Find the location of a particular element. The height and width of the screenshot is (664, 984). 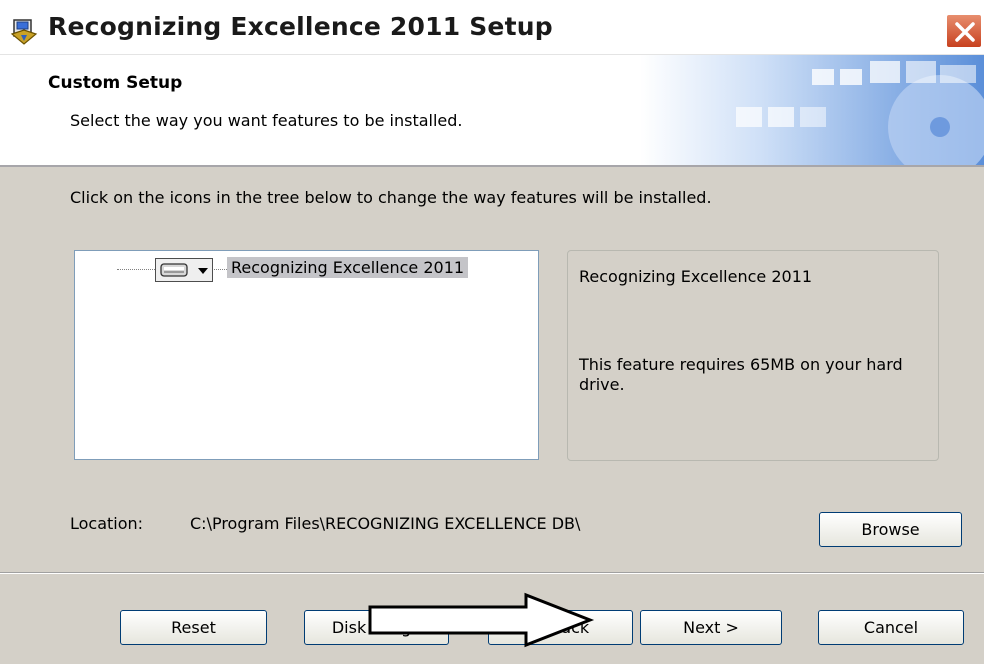

pointer-arrow-annotation is located at coordinates (481, 620).